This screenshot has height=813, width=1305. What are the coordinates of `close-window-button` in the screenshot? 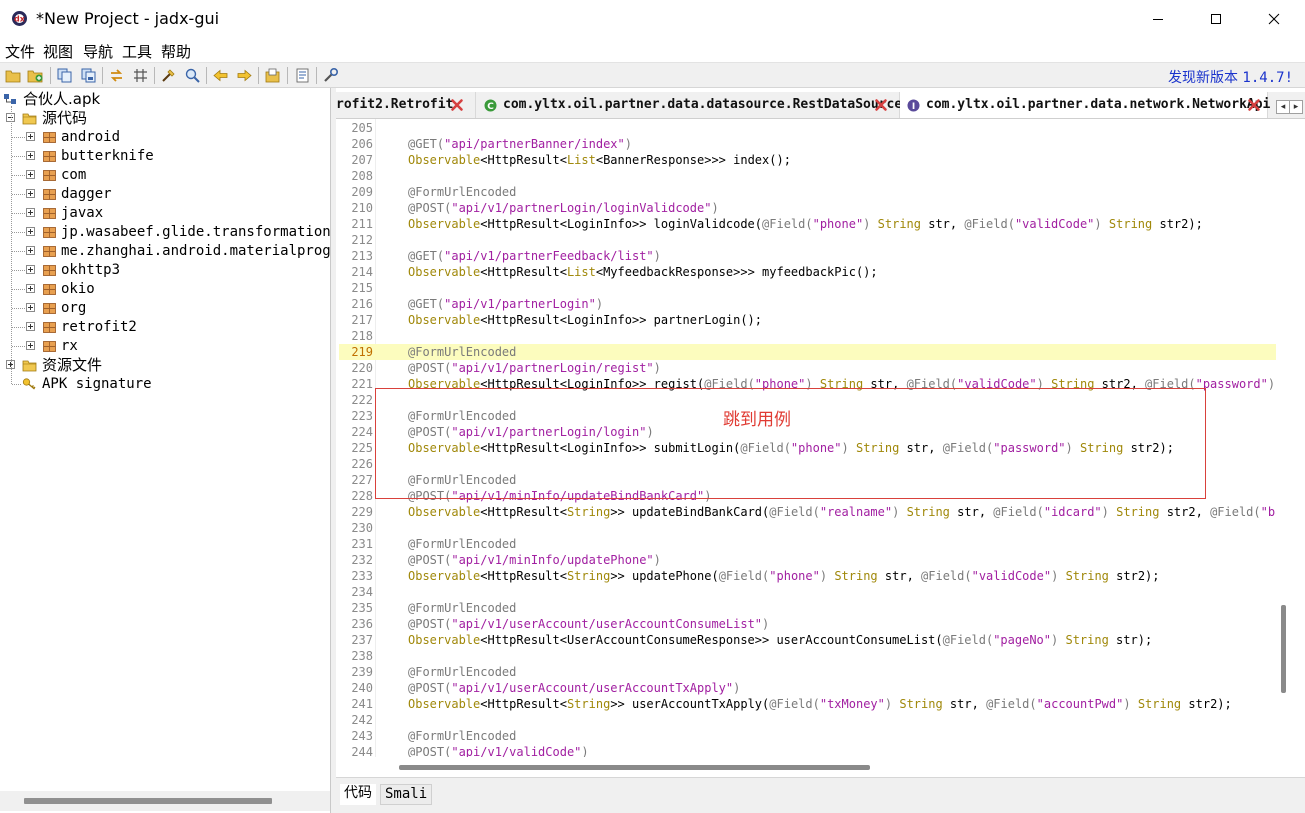 It's located at (1274, 19).